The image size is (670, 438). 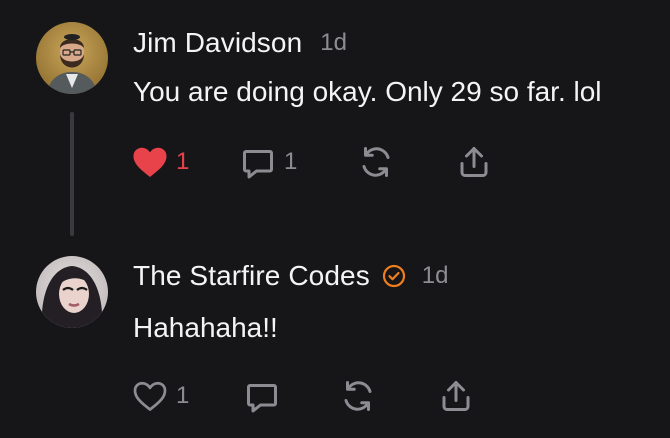 What do you see at coordinates (150, 396) in the screenshot?
I see `heart-icon` at bounding box center [150, 396].